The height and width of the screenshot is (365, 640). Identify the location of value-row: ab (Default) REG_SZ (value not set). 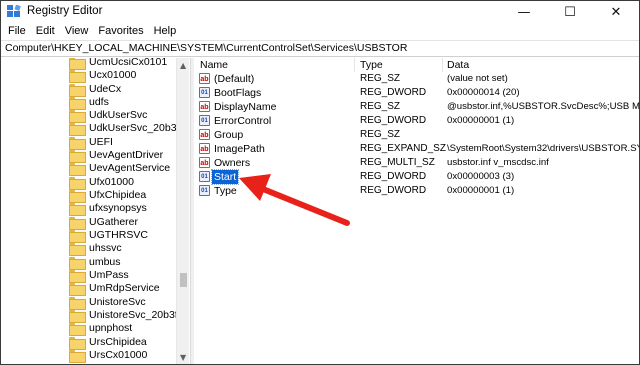
(416, 79).